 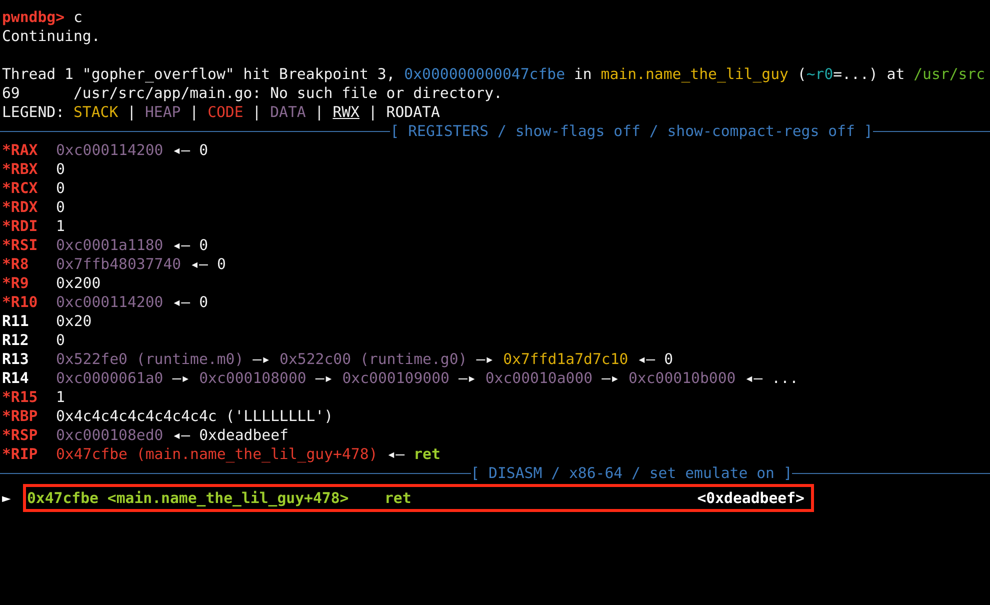 What do you see at coordinates (801, 74) in the screenshot?
I see `output-text: (` at bounding box center [801, 74].